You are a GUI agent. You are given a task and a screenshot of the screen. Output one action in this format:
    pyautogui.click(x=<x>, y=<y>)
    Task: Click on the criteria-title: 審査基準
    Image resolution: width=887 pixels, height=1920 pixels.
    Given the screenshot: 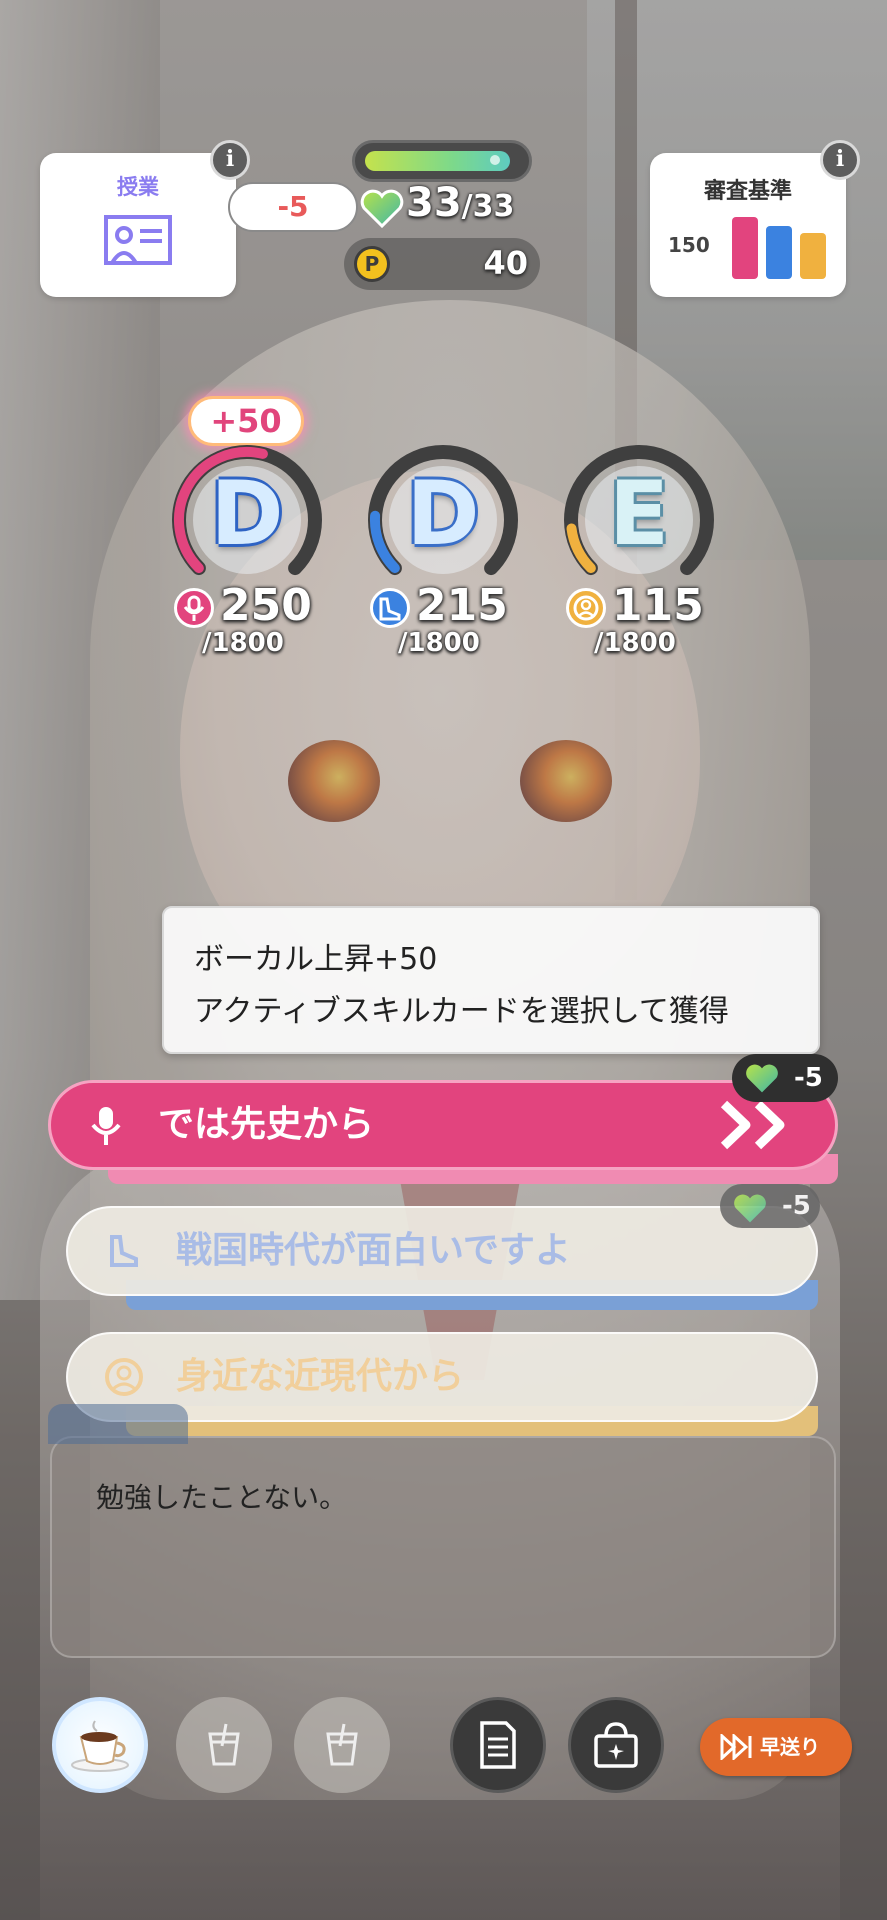 What is the action you would take?
    pyautogui.click(x=747, y=191)
    